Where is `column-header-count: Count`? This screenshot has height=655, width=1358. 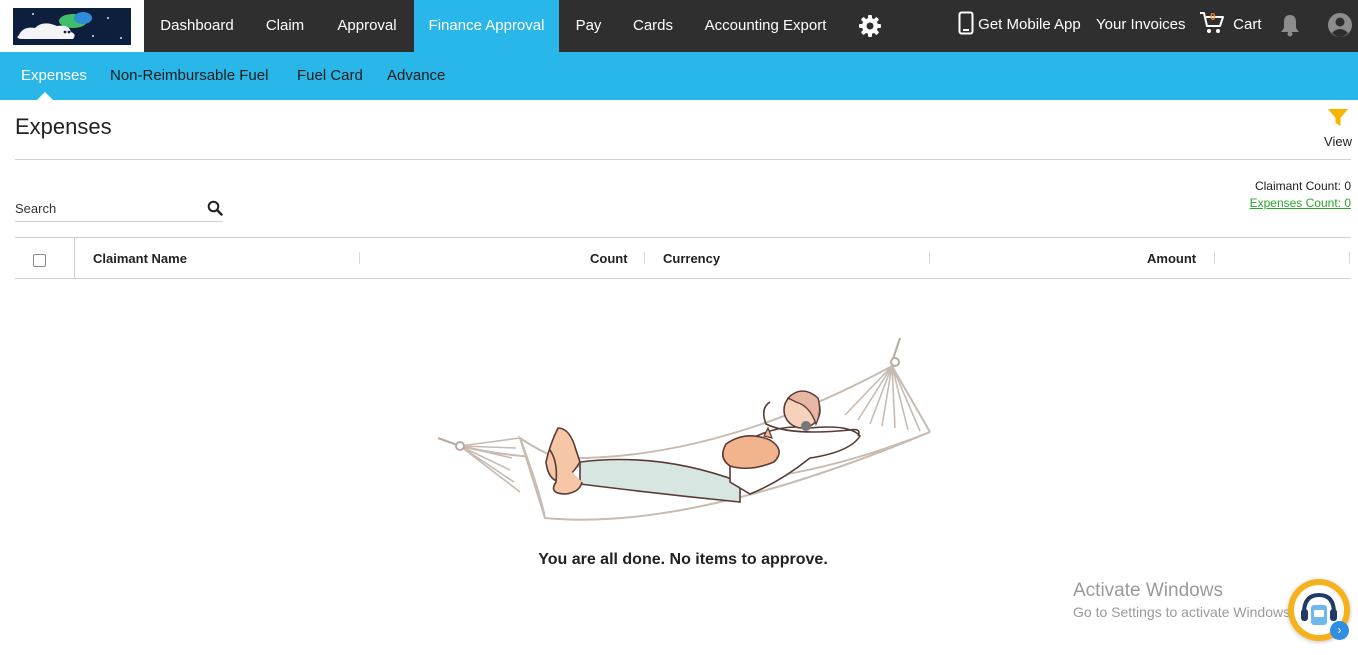
column-header-count: Count is located at coordinates (609, 258).